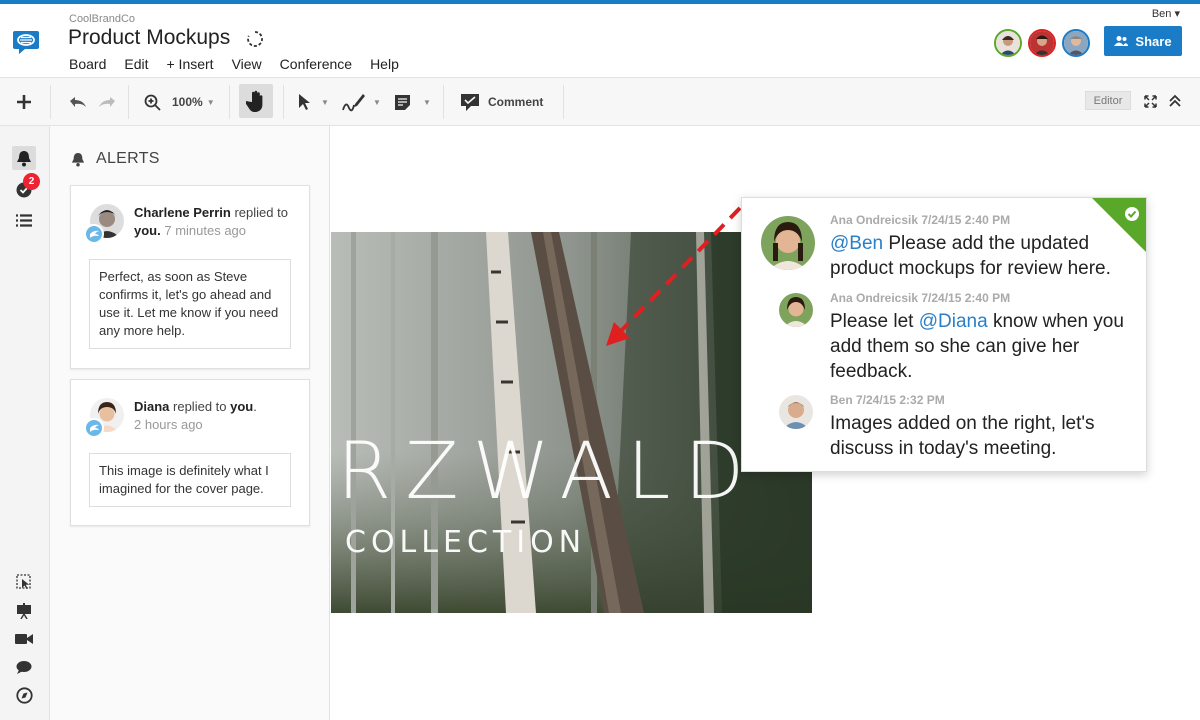 The image size is (1200, 720). I want to click on video-tab, so click(24, 639).